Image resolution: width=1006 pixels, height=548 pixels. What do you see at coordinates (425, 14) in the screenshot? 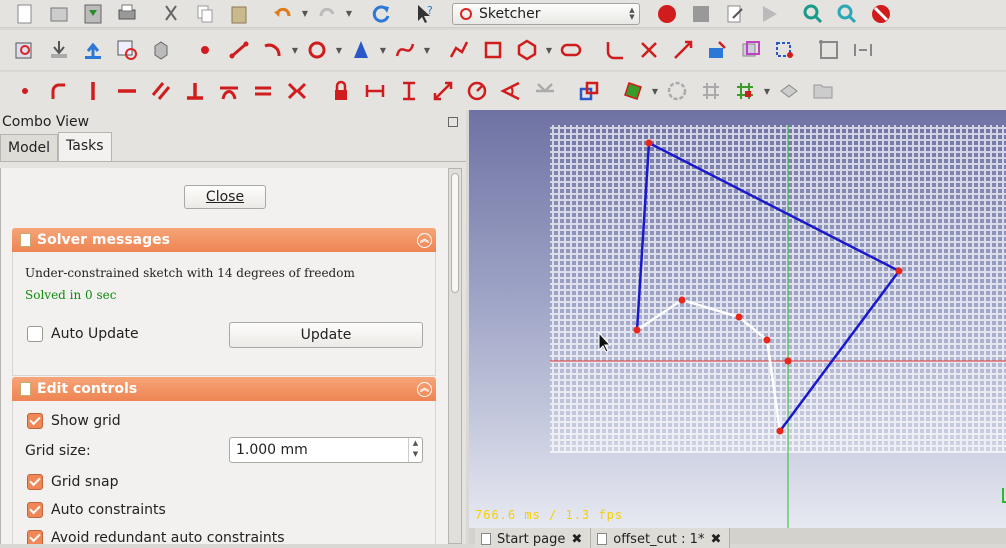
I see `whats-this-icon: ?` at bounding box center [425, 14].